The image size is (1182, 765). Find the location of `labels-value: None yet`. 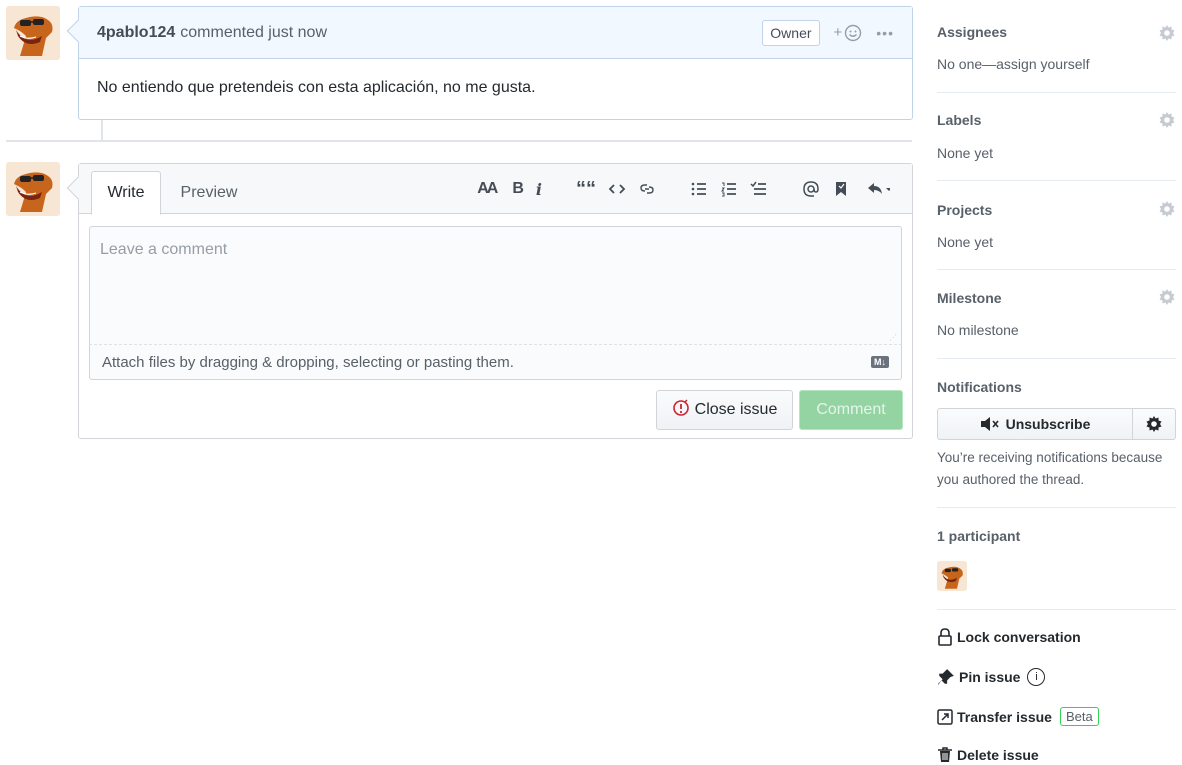

labels-value: None yet is located at coordinates (965, 153).